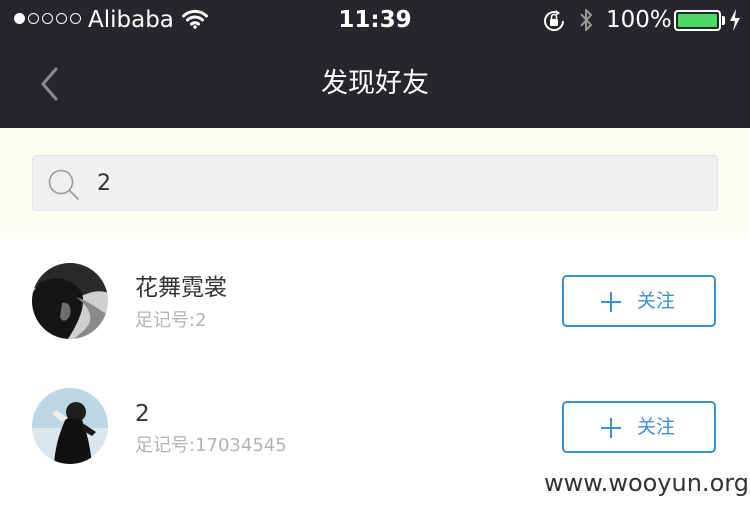 The image size is (750, 511). I want to click on orientation-lock-icon, so click(554, 23).